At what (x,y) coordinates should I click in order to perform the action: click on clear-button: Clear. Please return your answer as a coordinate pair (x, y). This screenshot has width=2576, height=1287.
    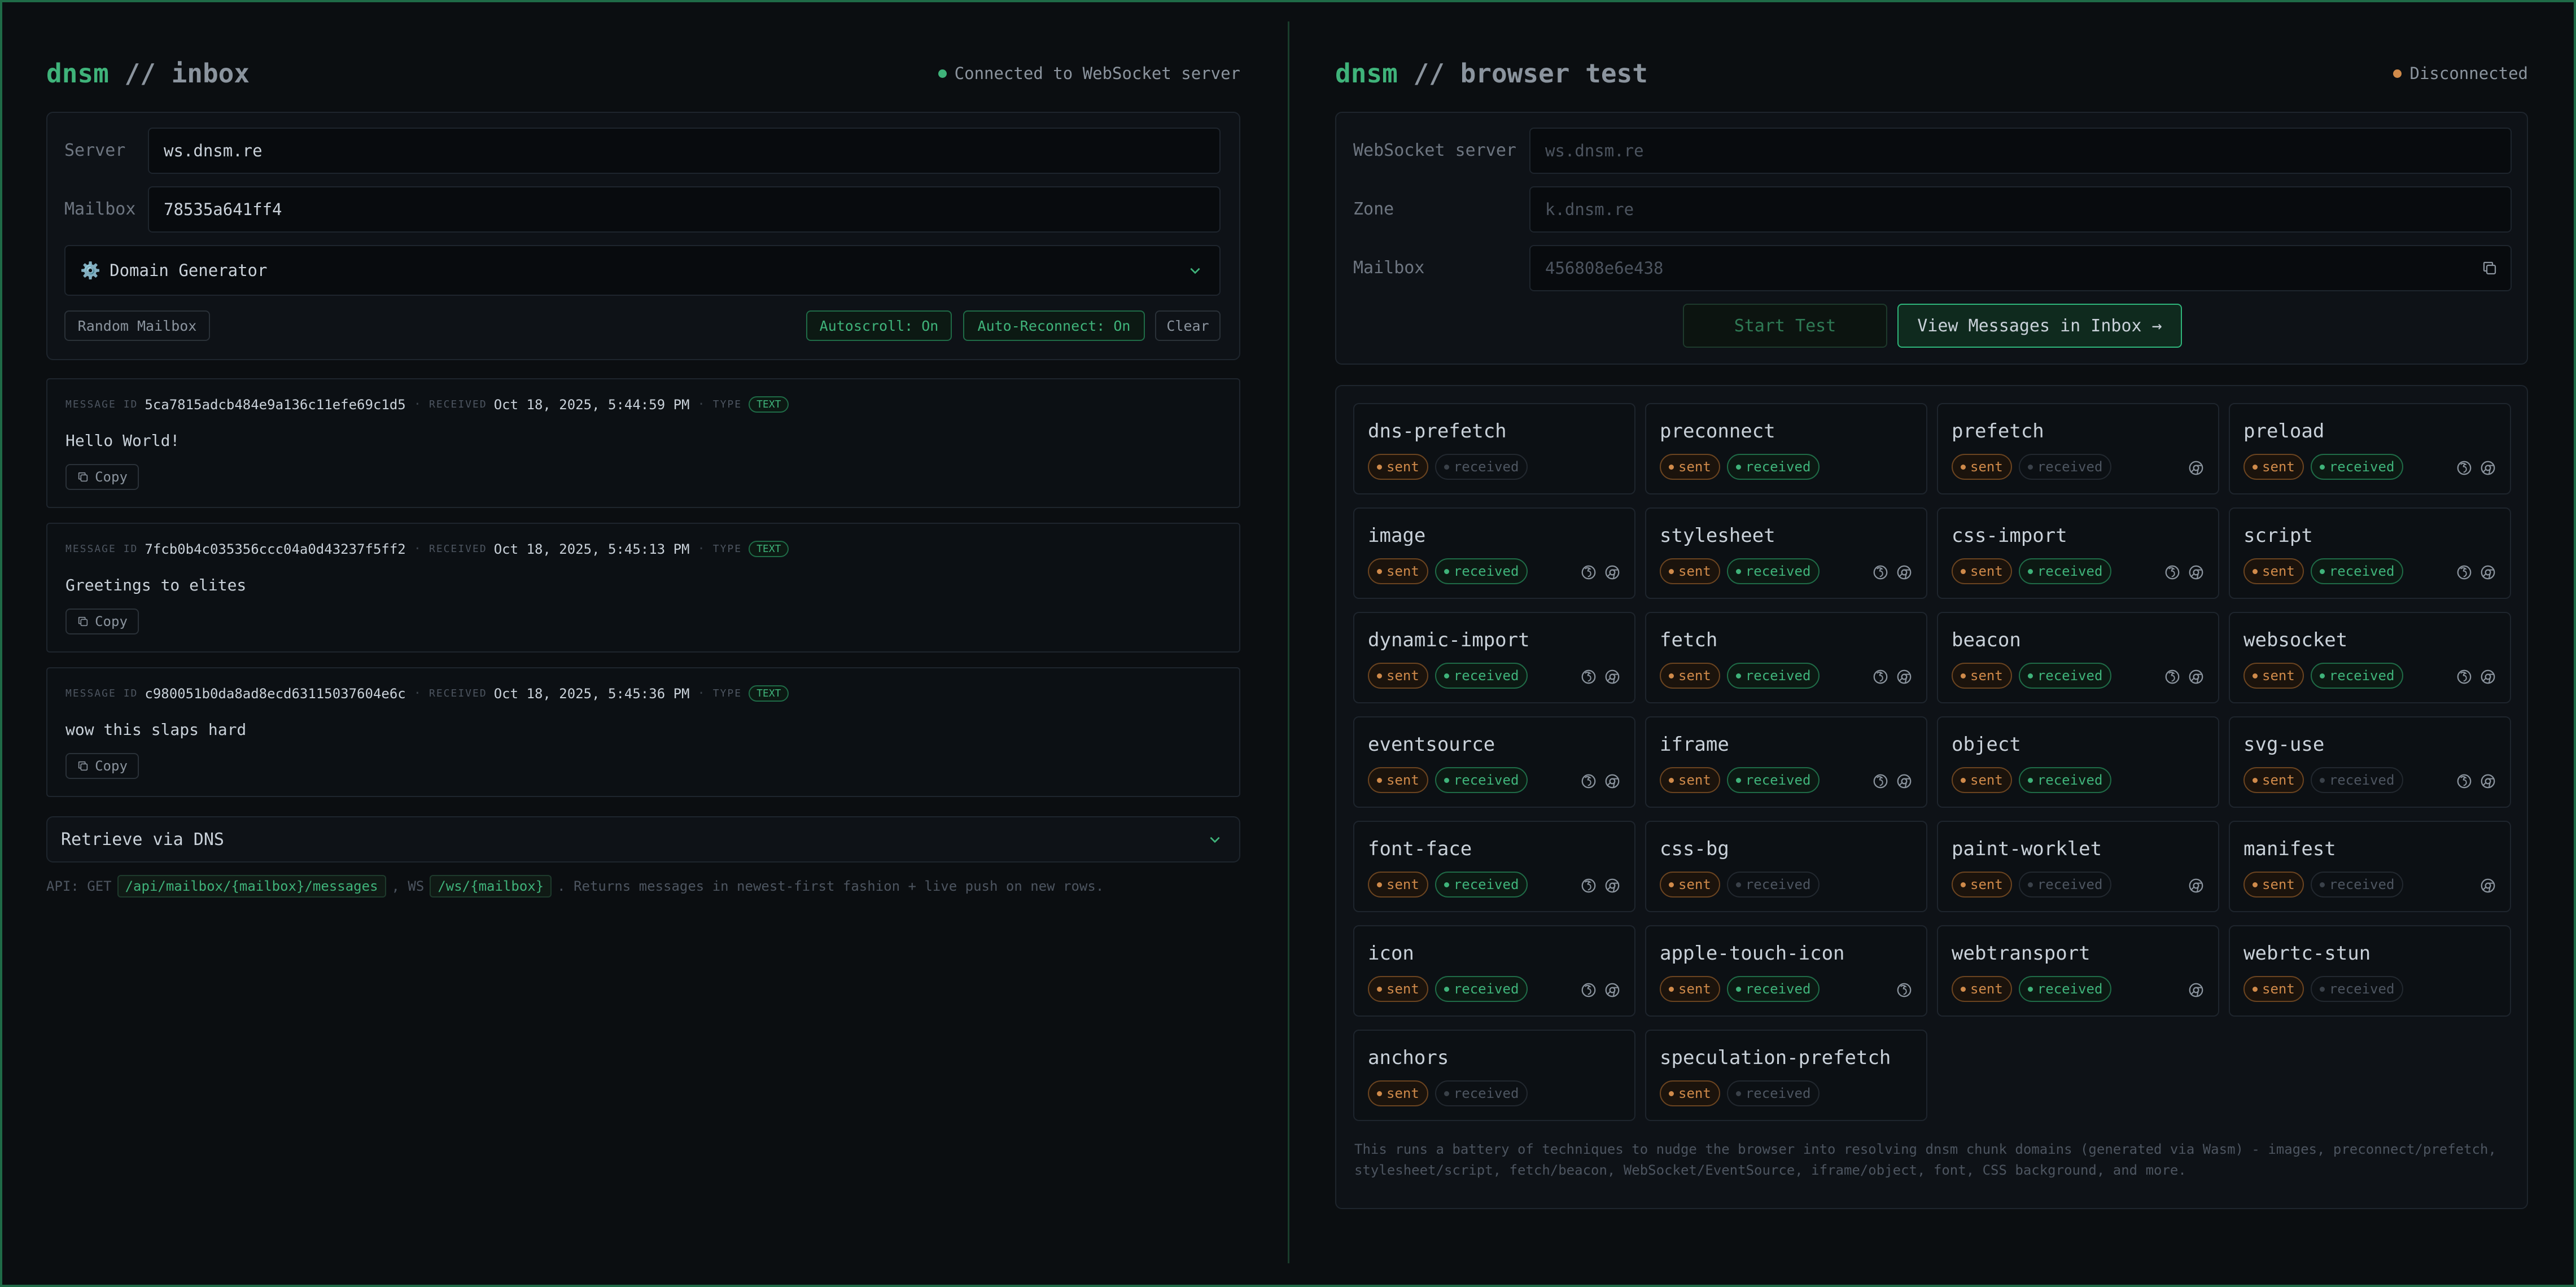
    Looking at the image, I should click on (1188, 325).